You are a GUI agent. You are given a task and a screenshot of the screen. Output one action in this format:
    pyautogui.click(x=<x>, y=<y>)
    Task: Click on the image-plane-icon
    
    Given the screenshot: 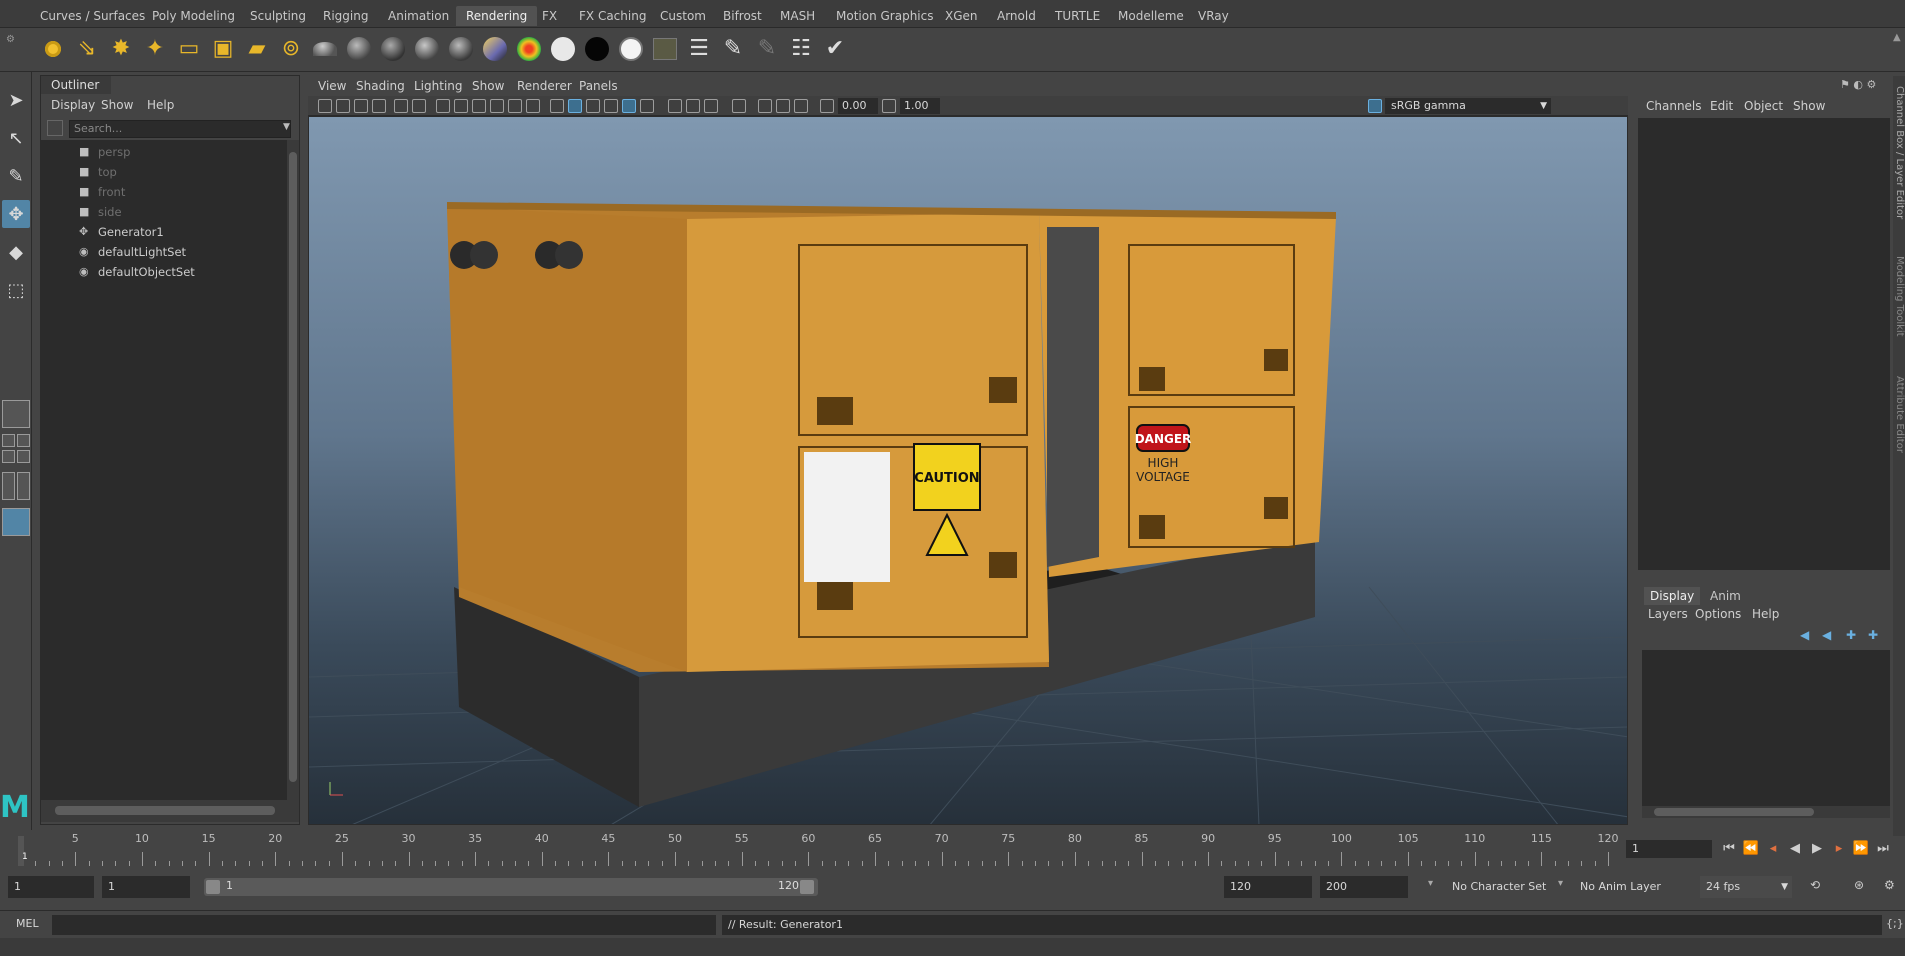 What is the action you would take?
    pyautogui.click(x=379, y=106)
    